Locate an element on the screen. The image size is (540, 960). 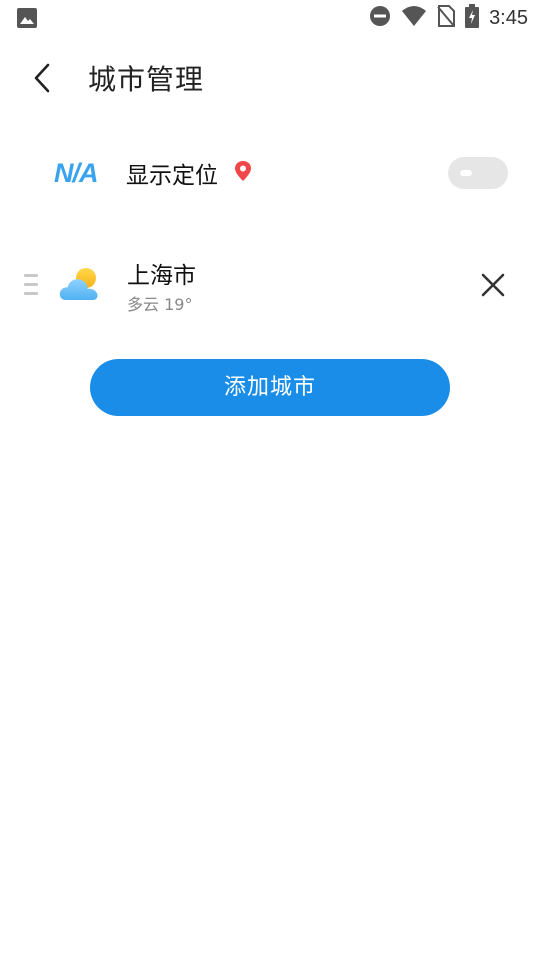
city-list-item: 上海市 多云 19° is located at coordinates (270, 287).